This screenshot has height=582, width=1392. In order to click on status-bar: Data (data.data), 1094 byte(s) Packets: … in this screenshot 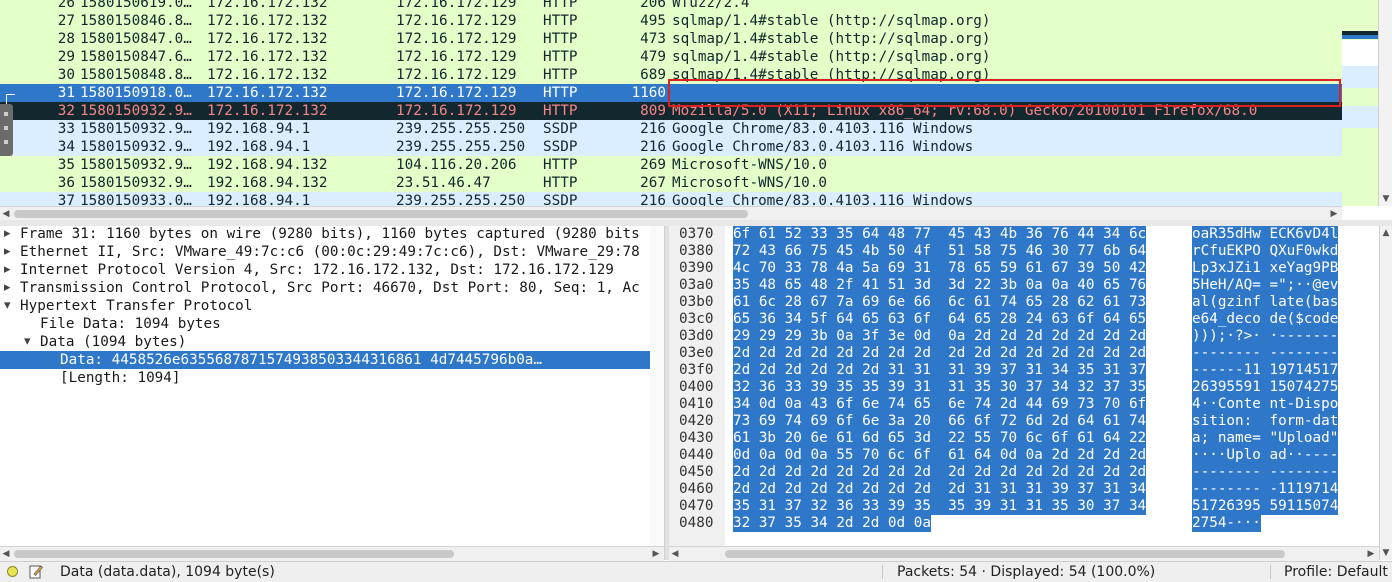, I will do `click(696, 571)`.